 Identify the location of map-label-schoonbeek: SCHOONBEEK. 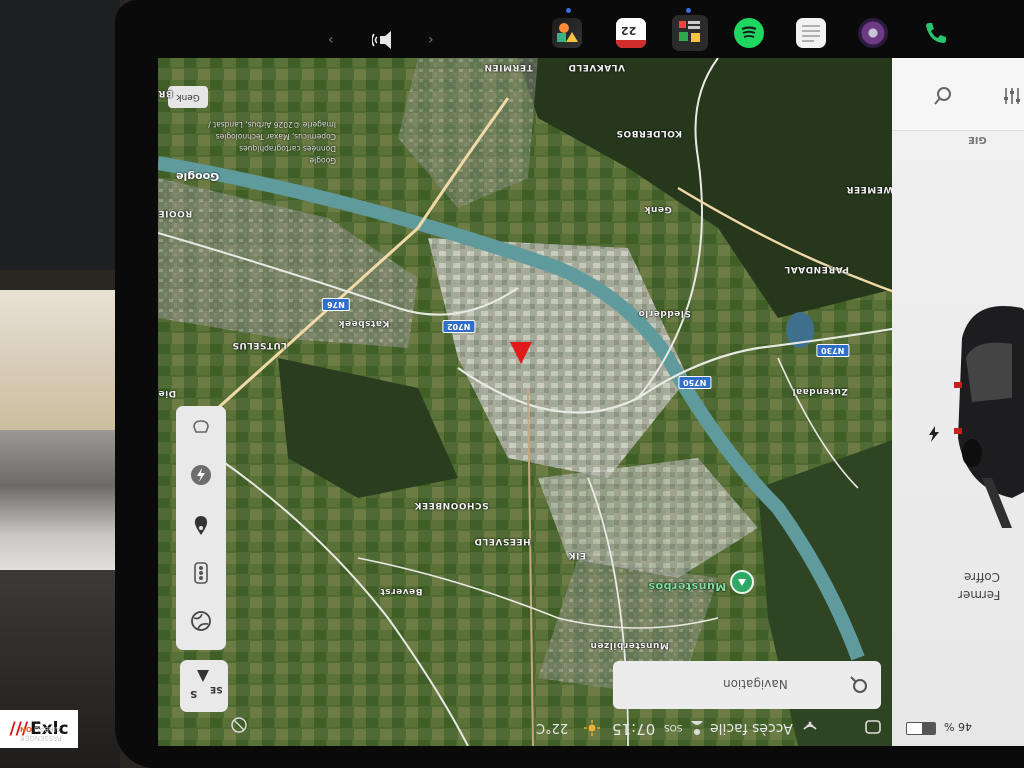
(451, 505).